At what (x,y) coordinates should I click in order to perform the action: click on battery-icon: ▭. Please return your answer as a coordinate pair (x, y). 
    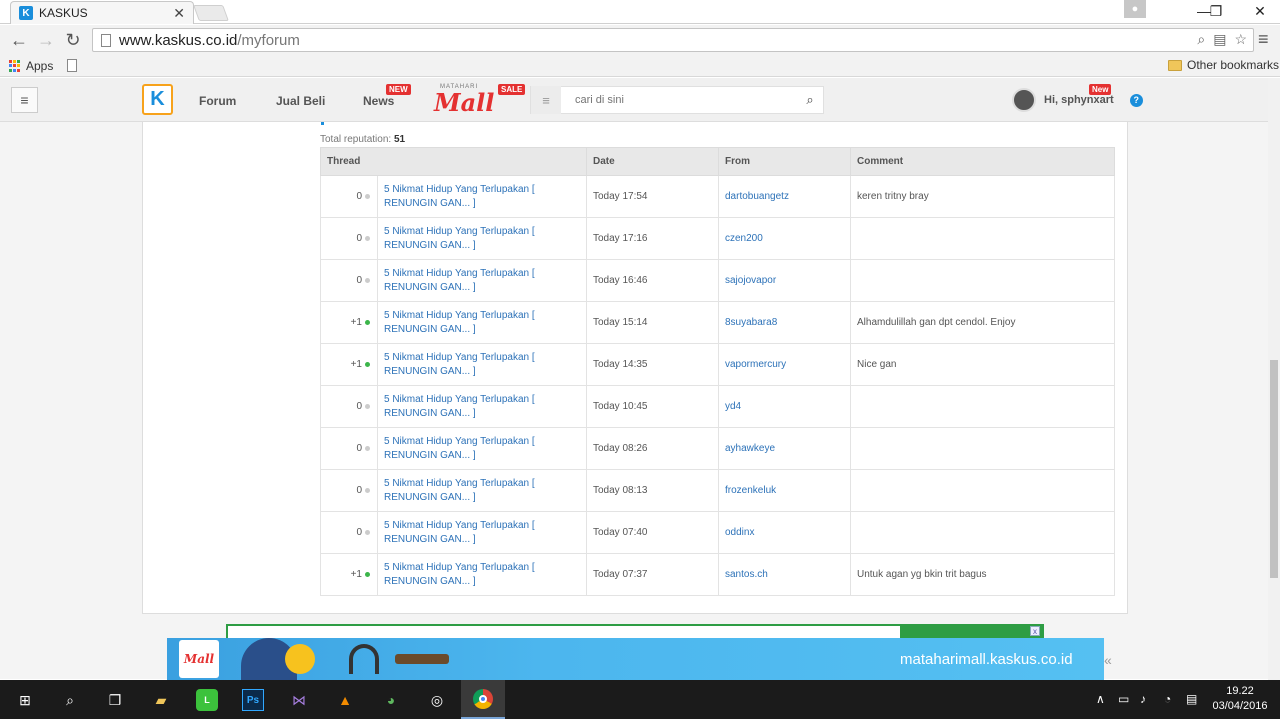
    Looking at the image, I should click on (1123, 699).